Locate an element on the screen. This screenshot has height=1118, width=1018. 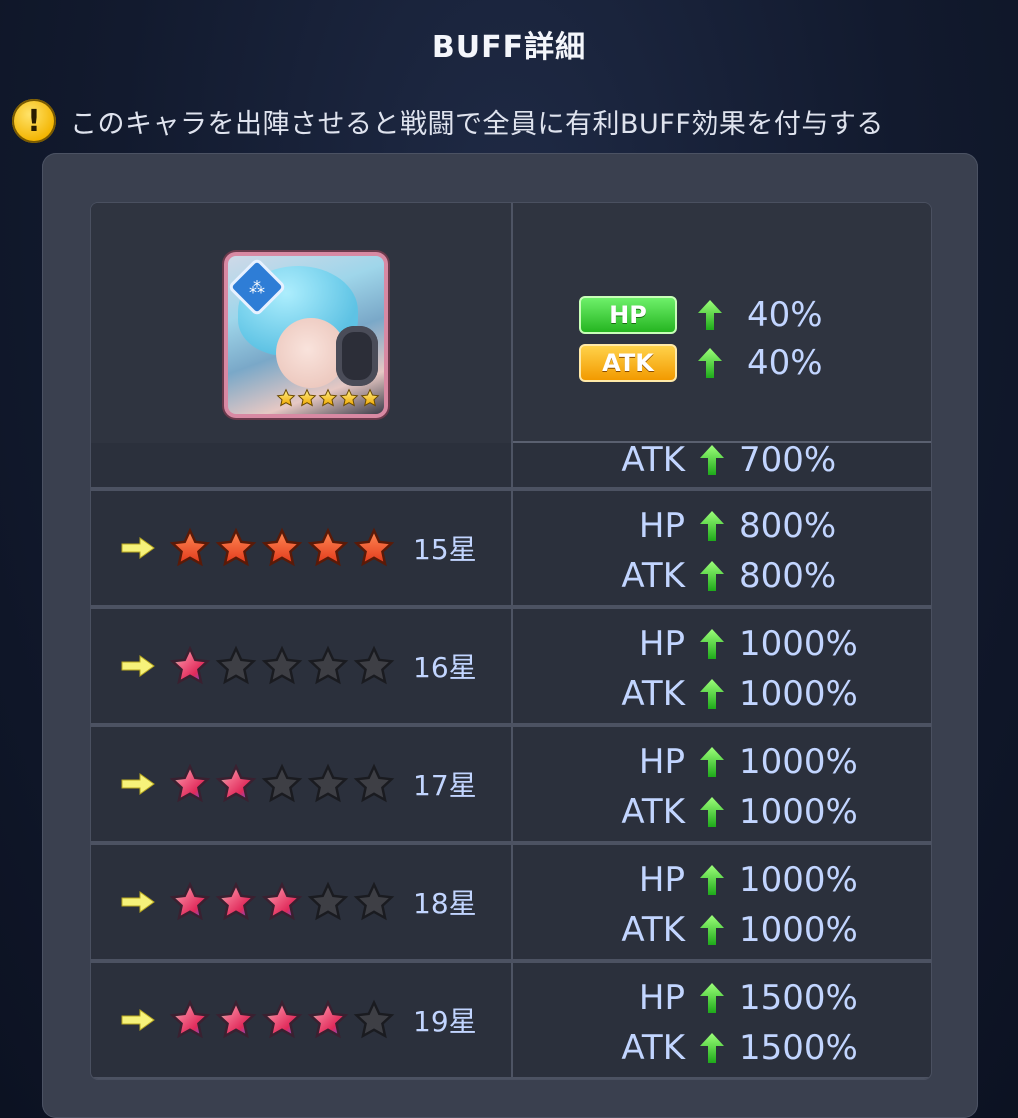
current-buff-stats: HP 40% ATK 40% is located at coordinates (701, 339).